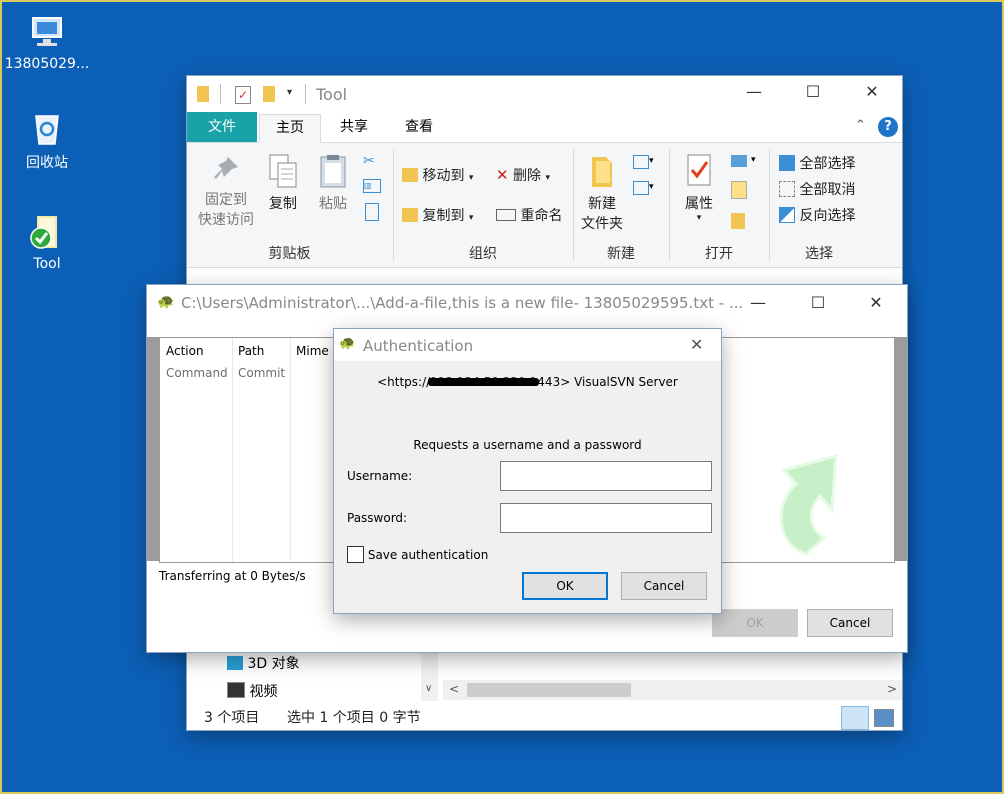 The width and height of the screenshot is (1004, 794). What do you see at coordinates (787, 215) in the screenshot?
I see `invert-selection-icon` at bounding box center [787, 215].